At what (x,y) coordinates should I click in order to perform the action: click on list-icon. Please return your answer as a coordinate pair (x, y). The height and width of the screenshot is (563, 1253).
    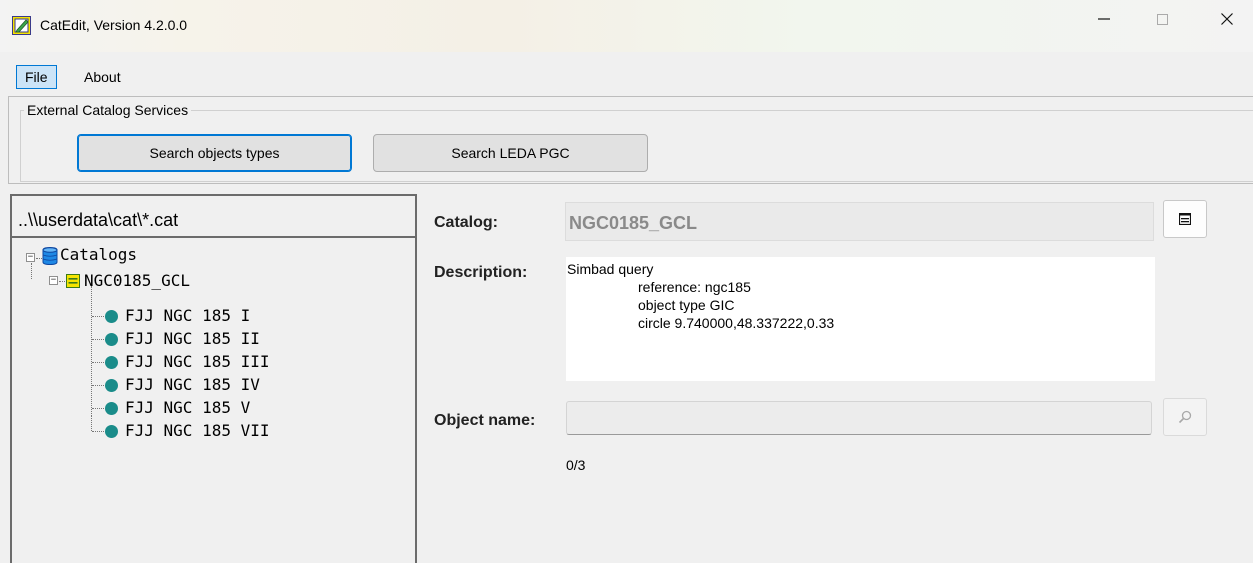
    Looking at the image, I should click on (1185, 219).